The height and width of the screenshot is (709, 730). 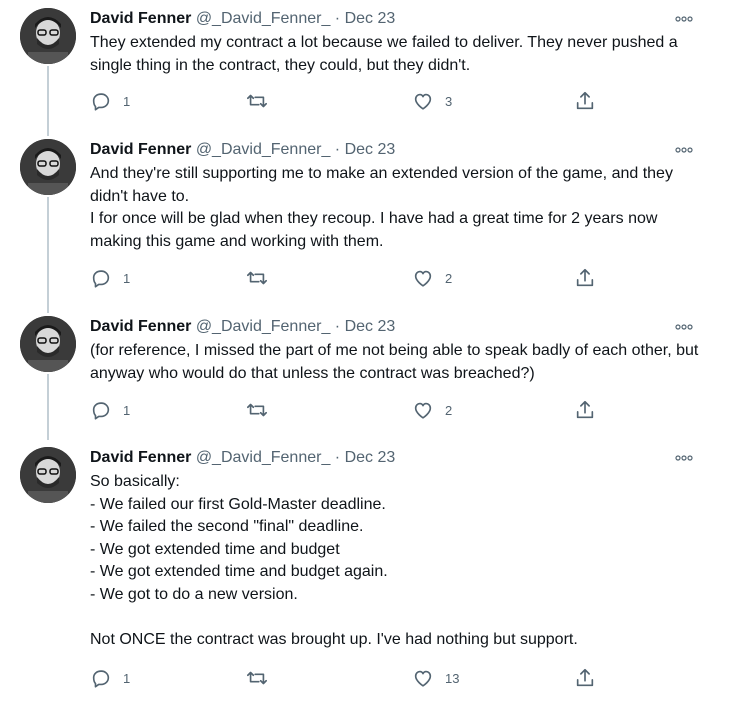 I want to click on like-count: 3, so click(x=449, y=101).